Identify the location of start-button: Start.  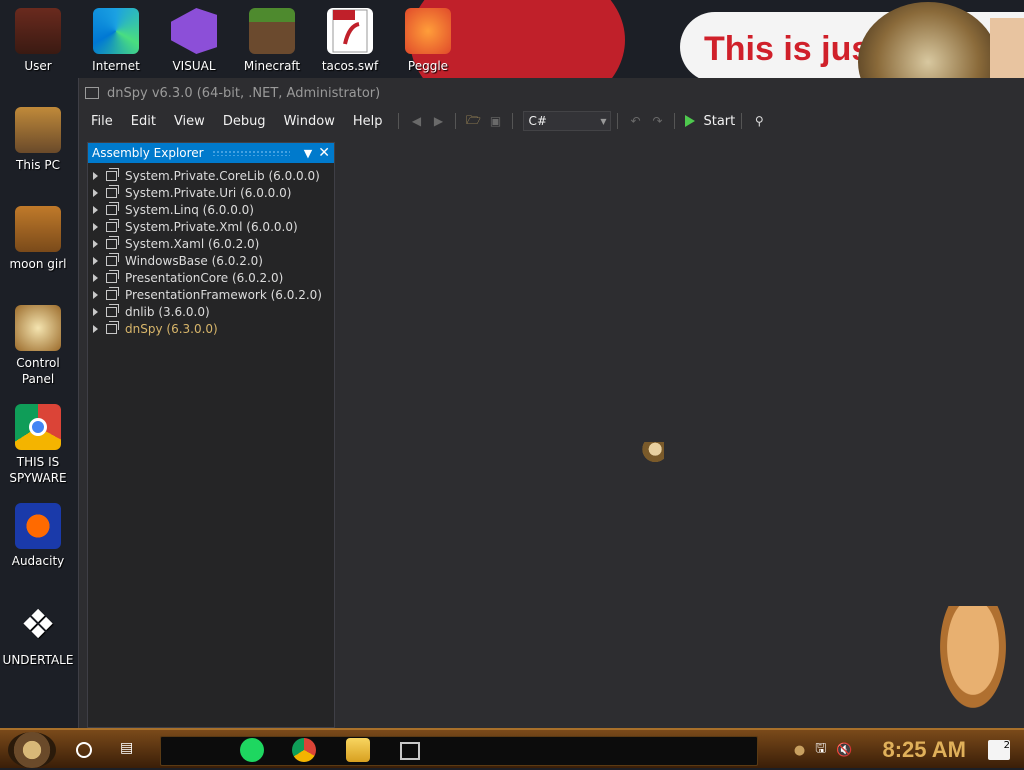
(710, 121).